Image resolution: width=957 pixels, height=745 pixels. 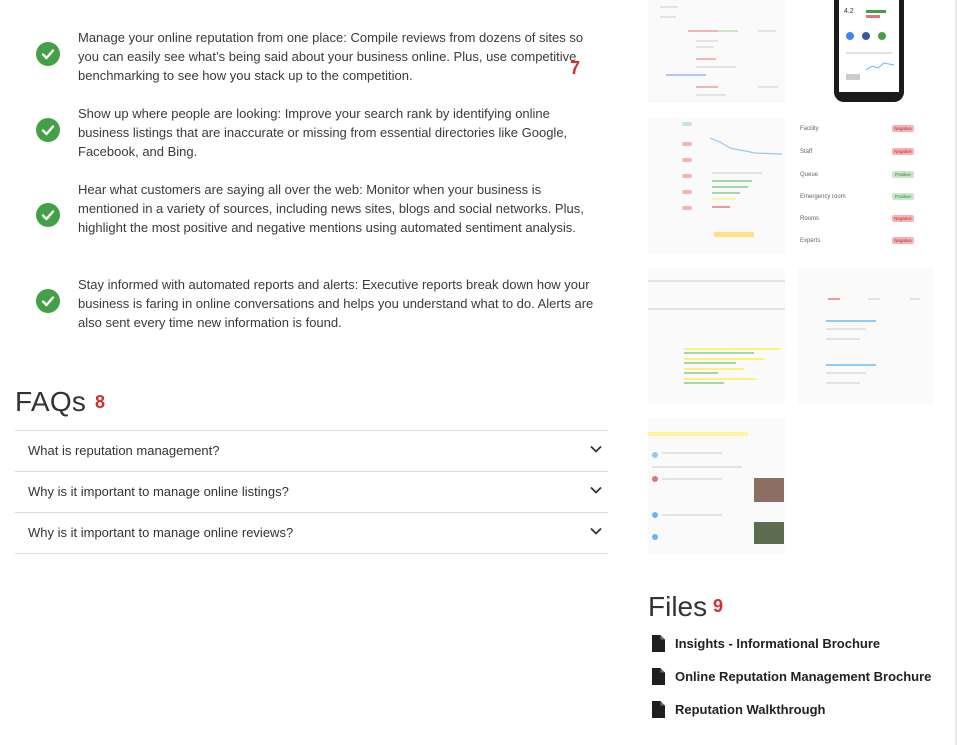 I want to click on sentiment-row: Staff Negative, so click(x=866, y=153).